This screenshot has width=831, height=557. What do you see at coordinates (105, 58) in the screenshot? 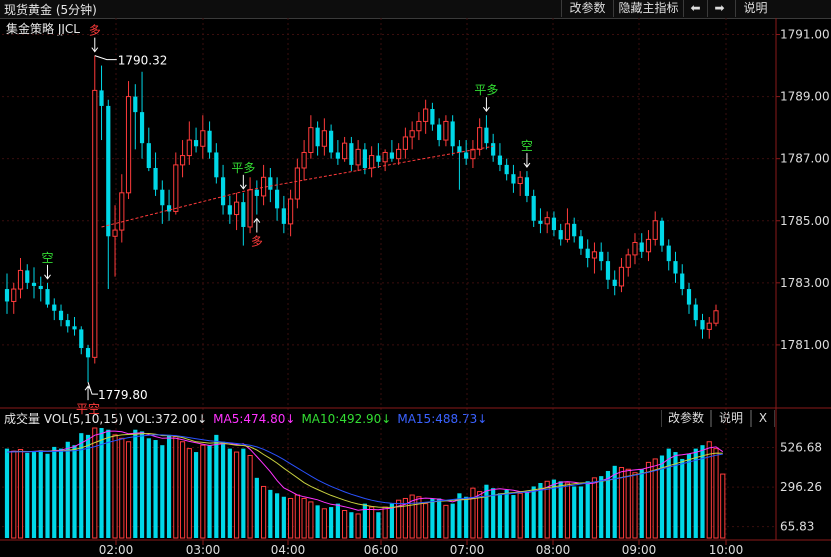
I see `high-leader` at bounding box center [105, 58].